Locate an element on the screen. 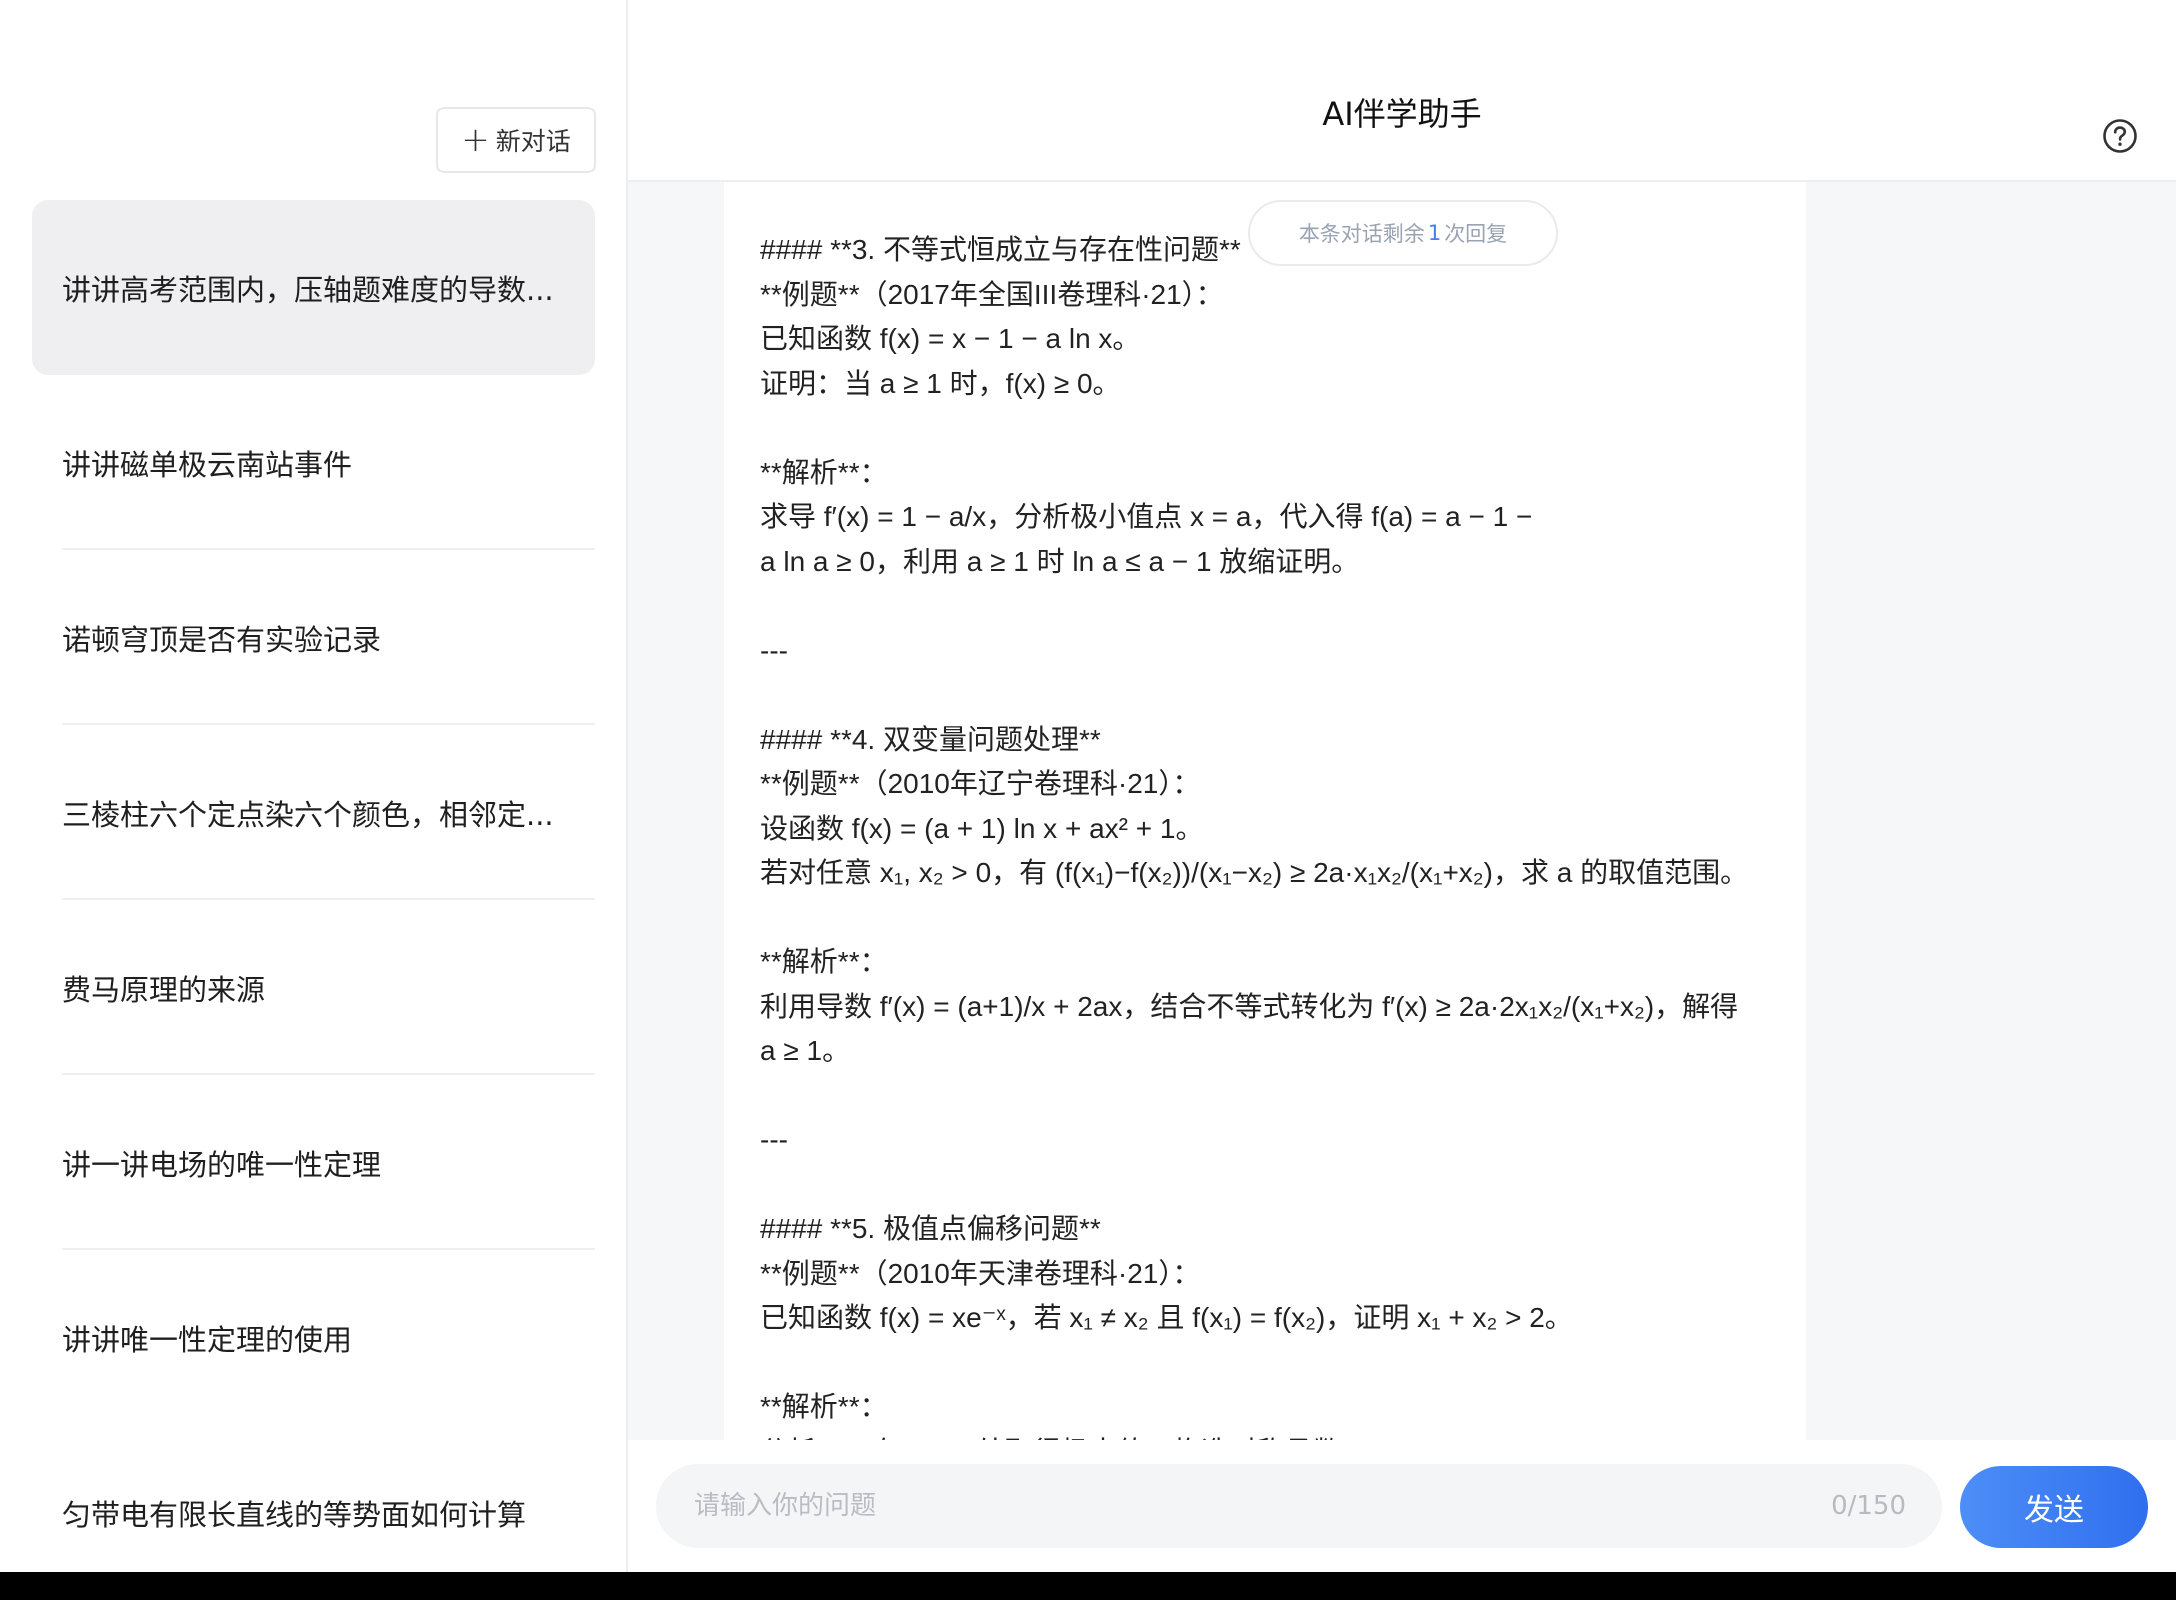 This screenshot has width=2176, height=1600. question-input-container: 0/150 is located at coordinates (1299, 1506).